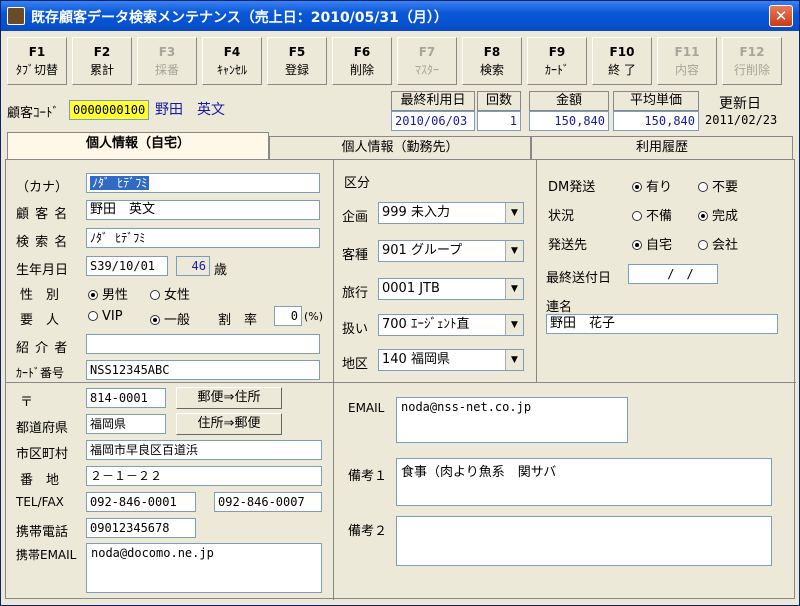 Image resolution: width=800 pixels, height=606 pixels. What do you see at coordinates (42, 187) in the screenshot?
I see `kana-label: （カナ）` at bounding box center [42, 187].